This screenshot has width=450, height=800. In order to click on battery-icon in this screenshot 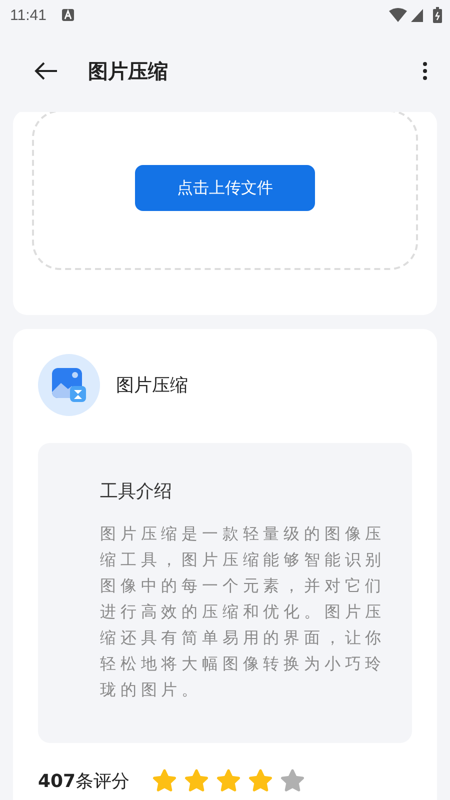, I will do `click(437, 15)`.